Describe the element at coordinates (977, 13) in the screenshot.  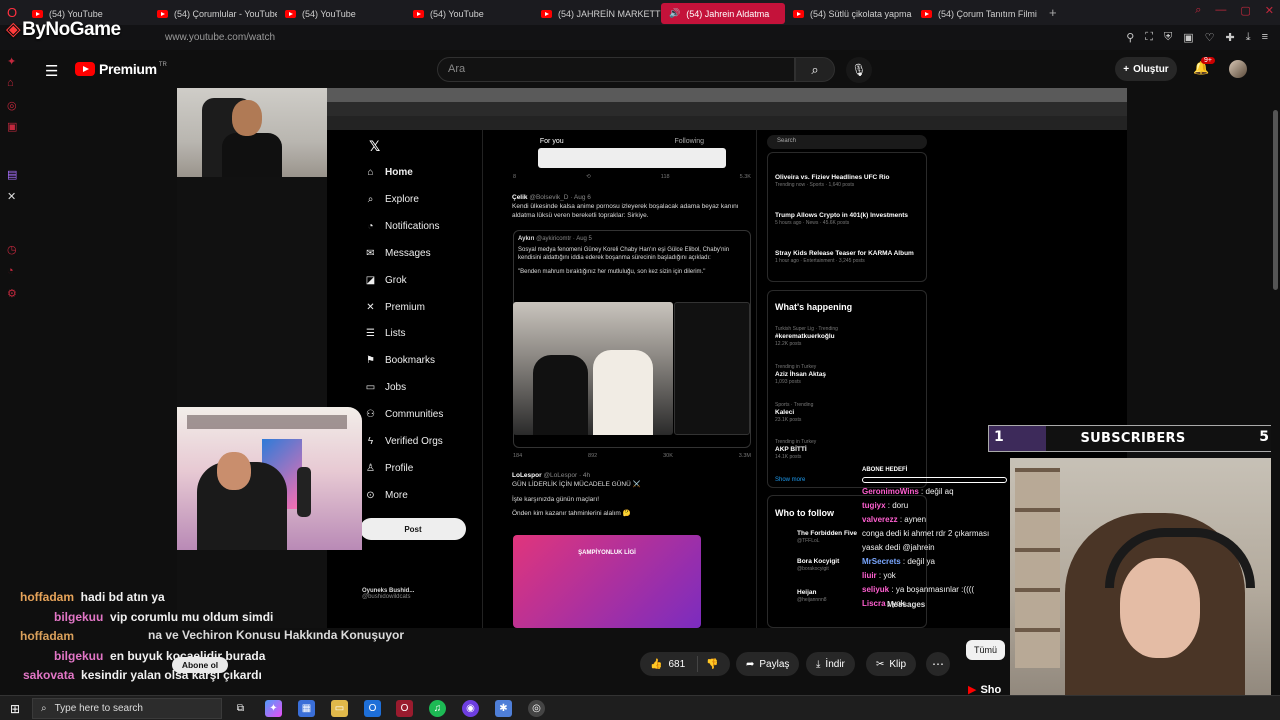
I see `browser-tab: (54) Çorum Tanıtım Filmi` at that location.